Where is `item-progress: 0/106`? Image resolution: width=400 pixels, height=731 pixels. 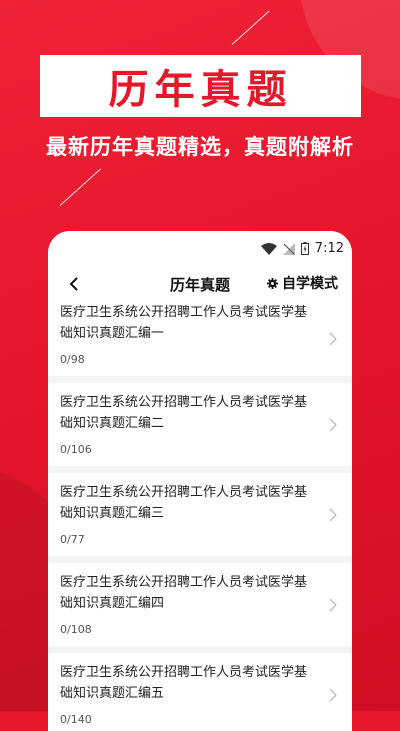
item-progress: 0/106 is located at coordinates (76, 449).